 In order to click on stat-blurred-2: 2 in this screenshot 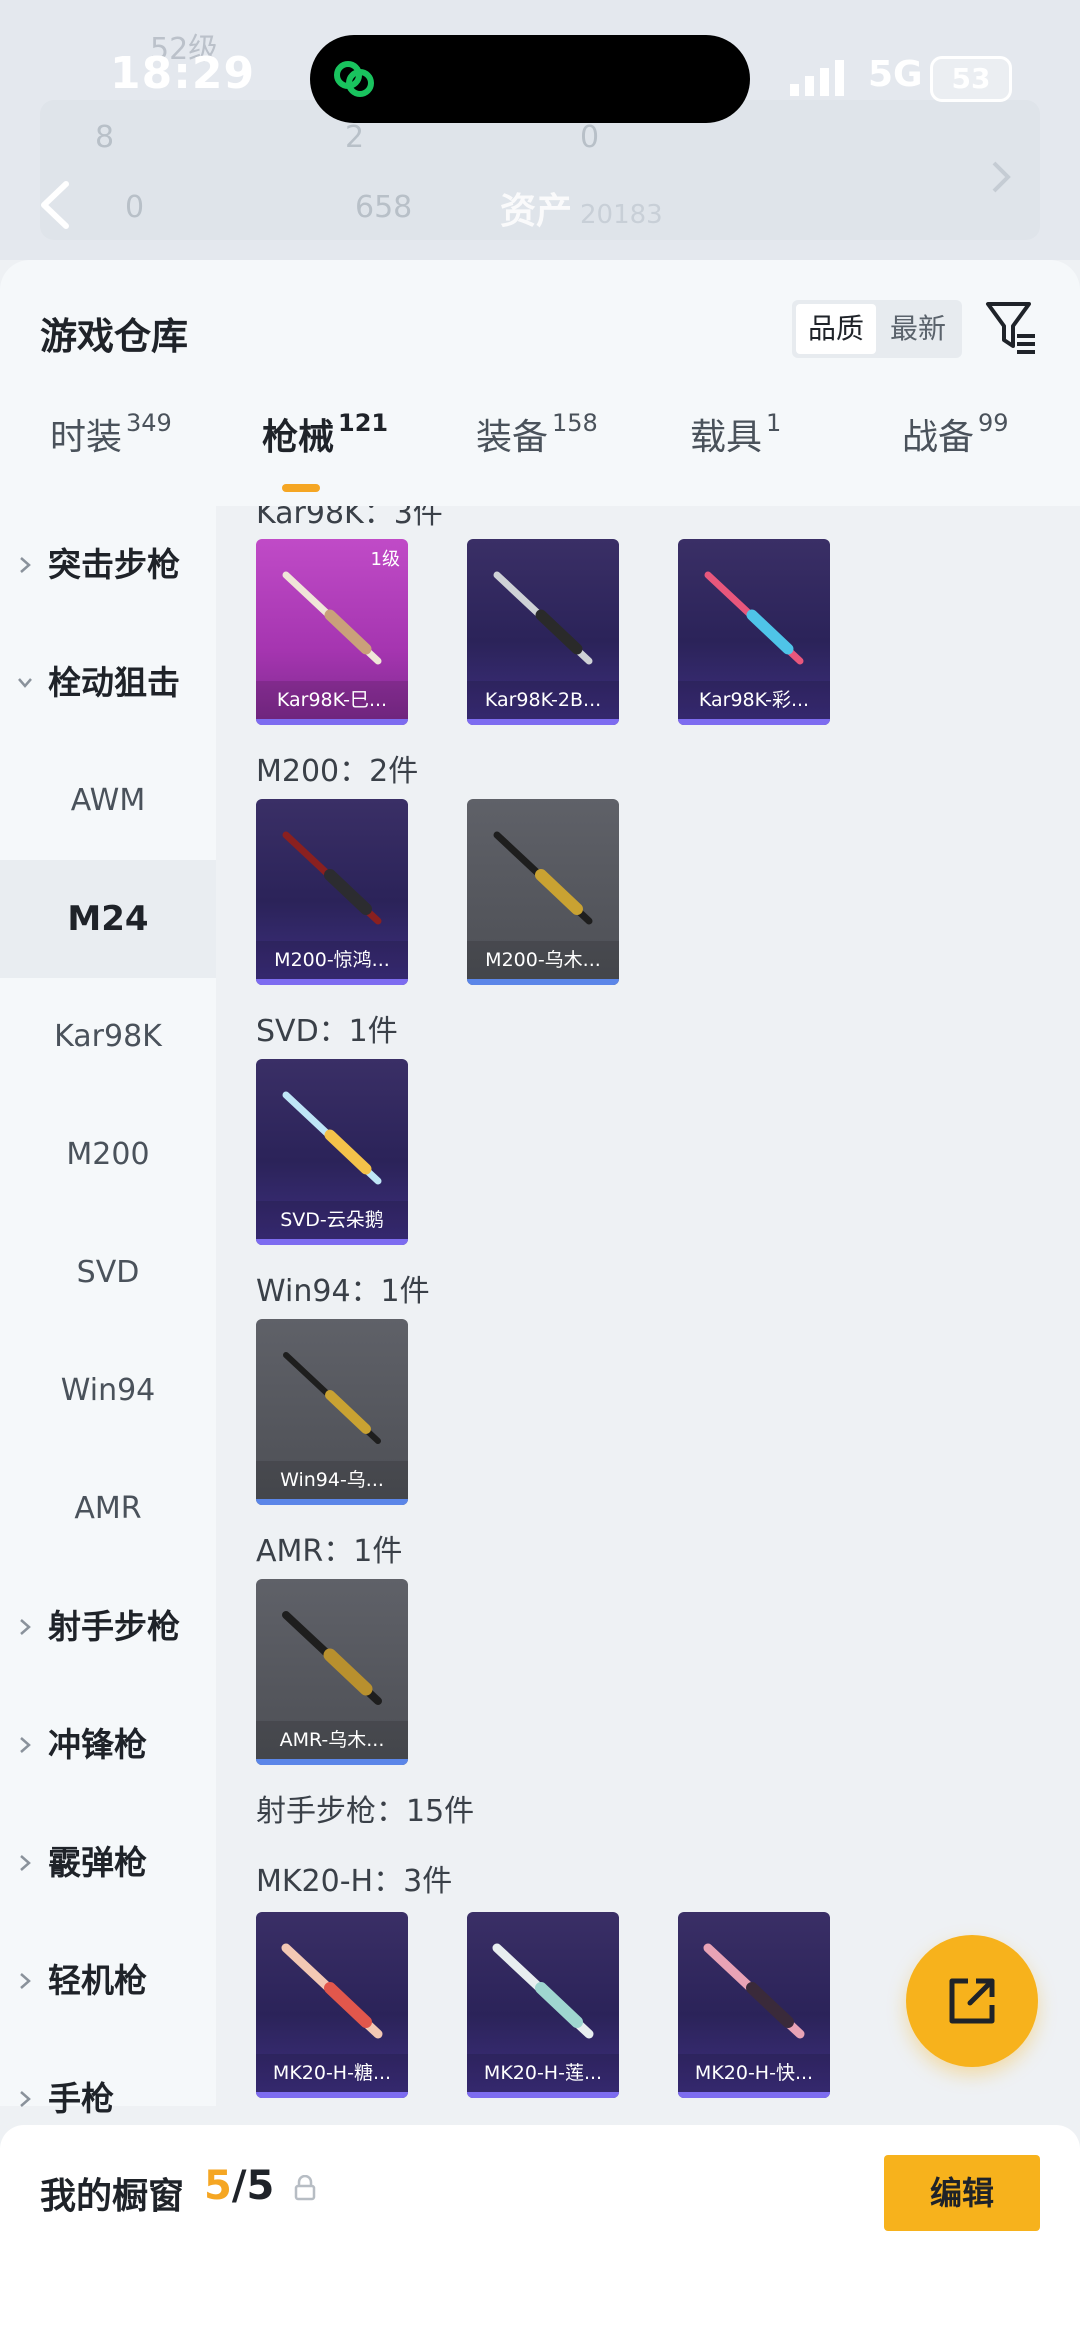, I will do `click(355, 137)`.